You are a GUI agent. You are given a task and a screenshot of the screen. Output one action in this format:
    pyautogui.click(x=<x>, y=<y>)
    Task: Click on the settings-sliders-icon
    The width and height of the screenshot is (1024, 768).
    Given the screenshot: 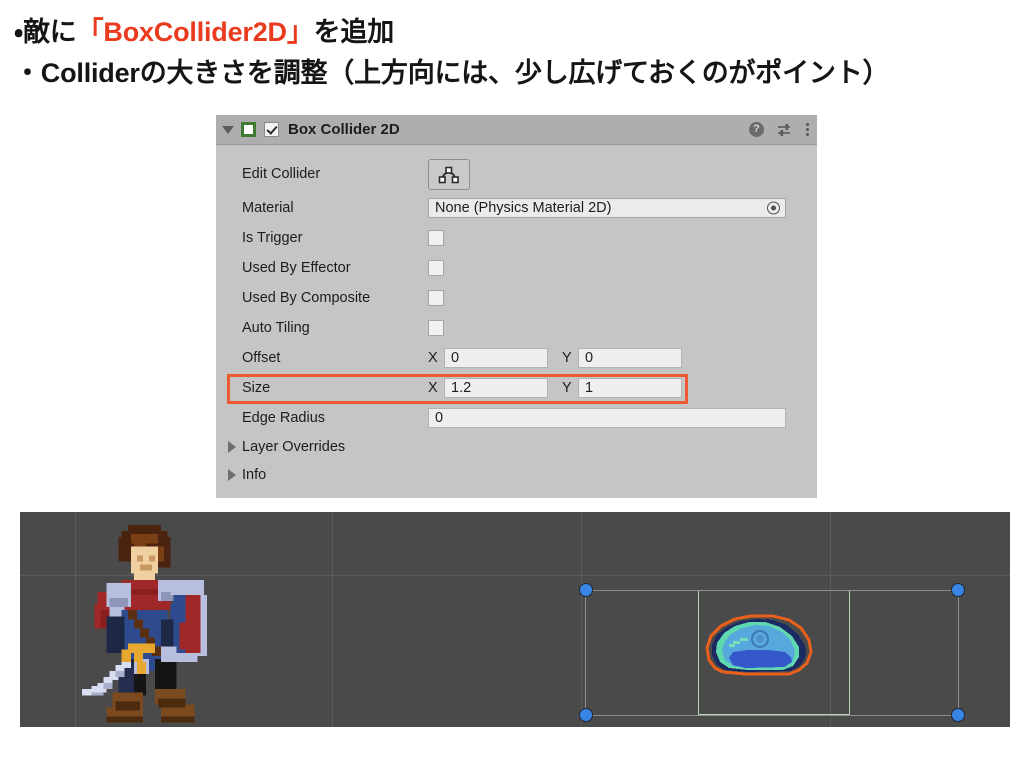 What is the action you would take?
    pyautogui.click(x=784, y=130)
    